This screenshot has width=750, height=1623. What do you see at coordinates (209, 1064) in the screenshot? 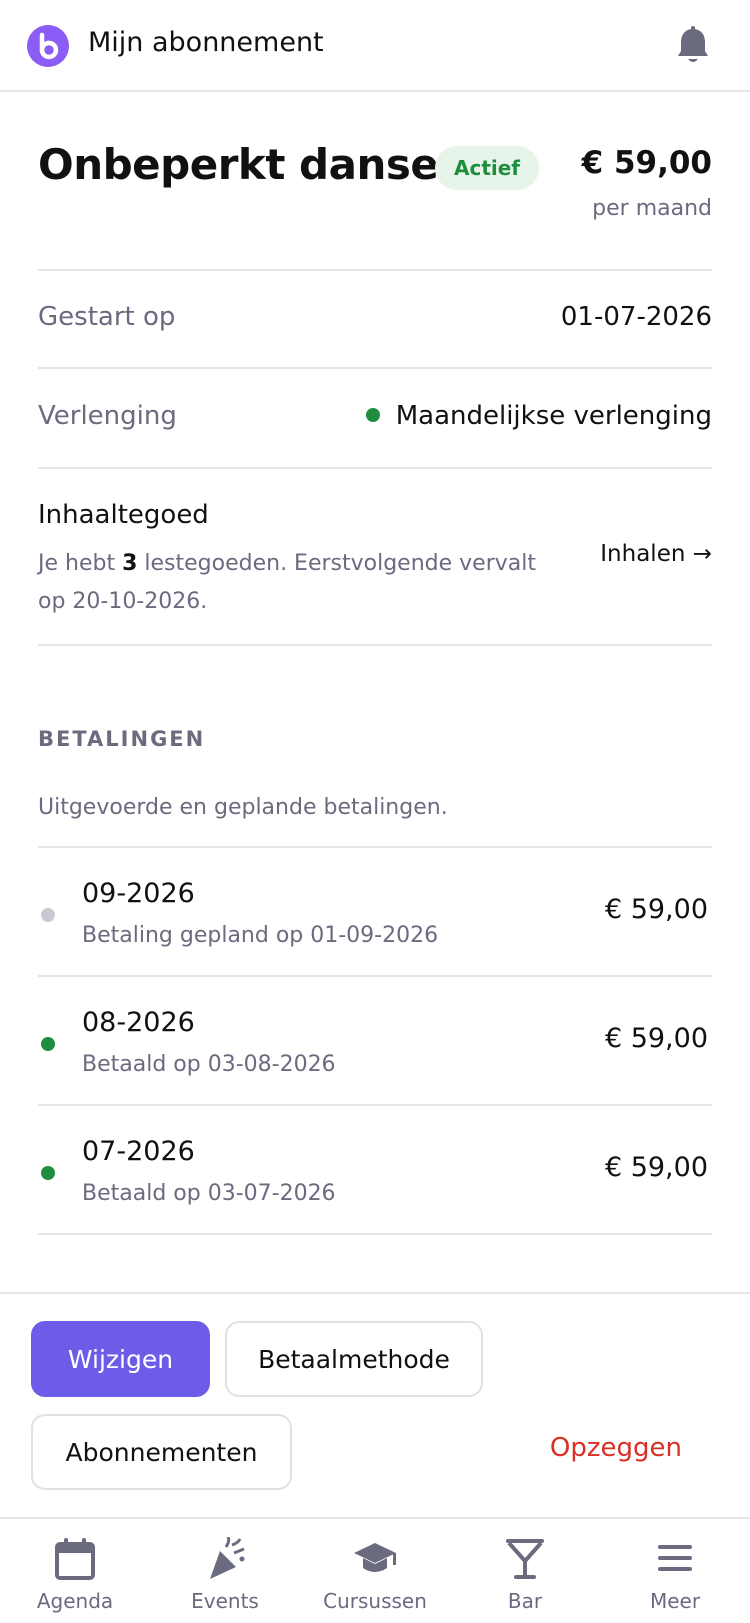
I see `payment-description: Betaald op 03-08-2026` at bounding box center [209, 1064].